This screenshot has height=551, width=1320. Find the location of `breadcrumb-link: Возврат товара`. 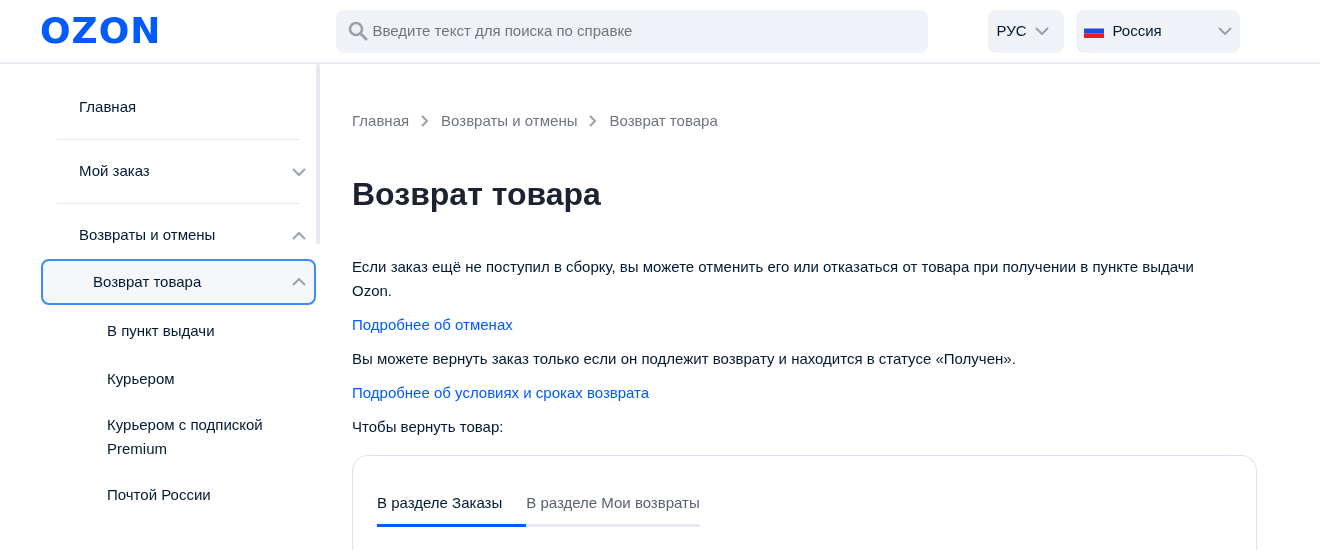

breadcrumb-link: Возврат товара is located at coordinates (663, 121).